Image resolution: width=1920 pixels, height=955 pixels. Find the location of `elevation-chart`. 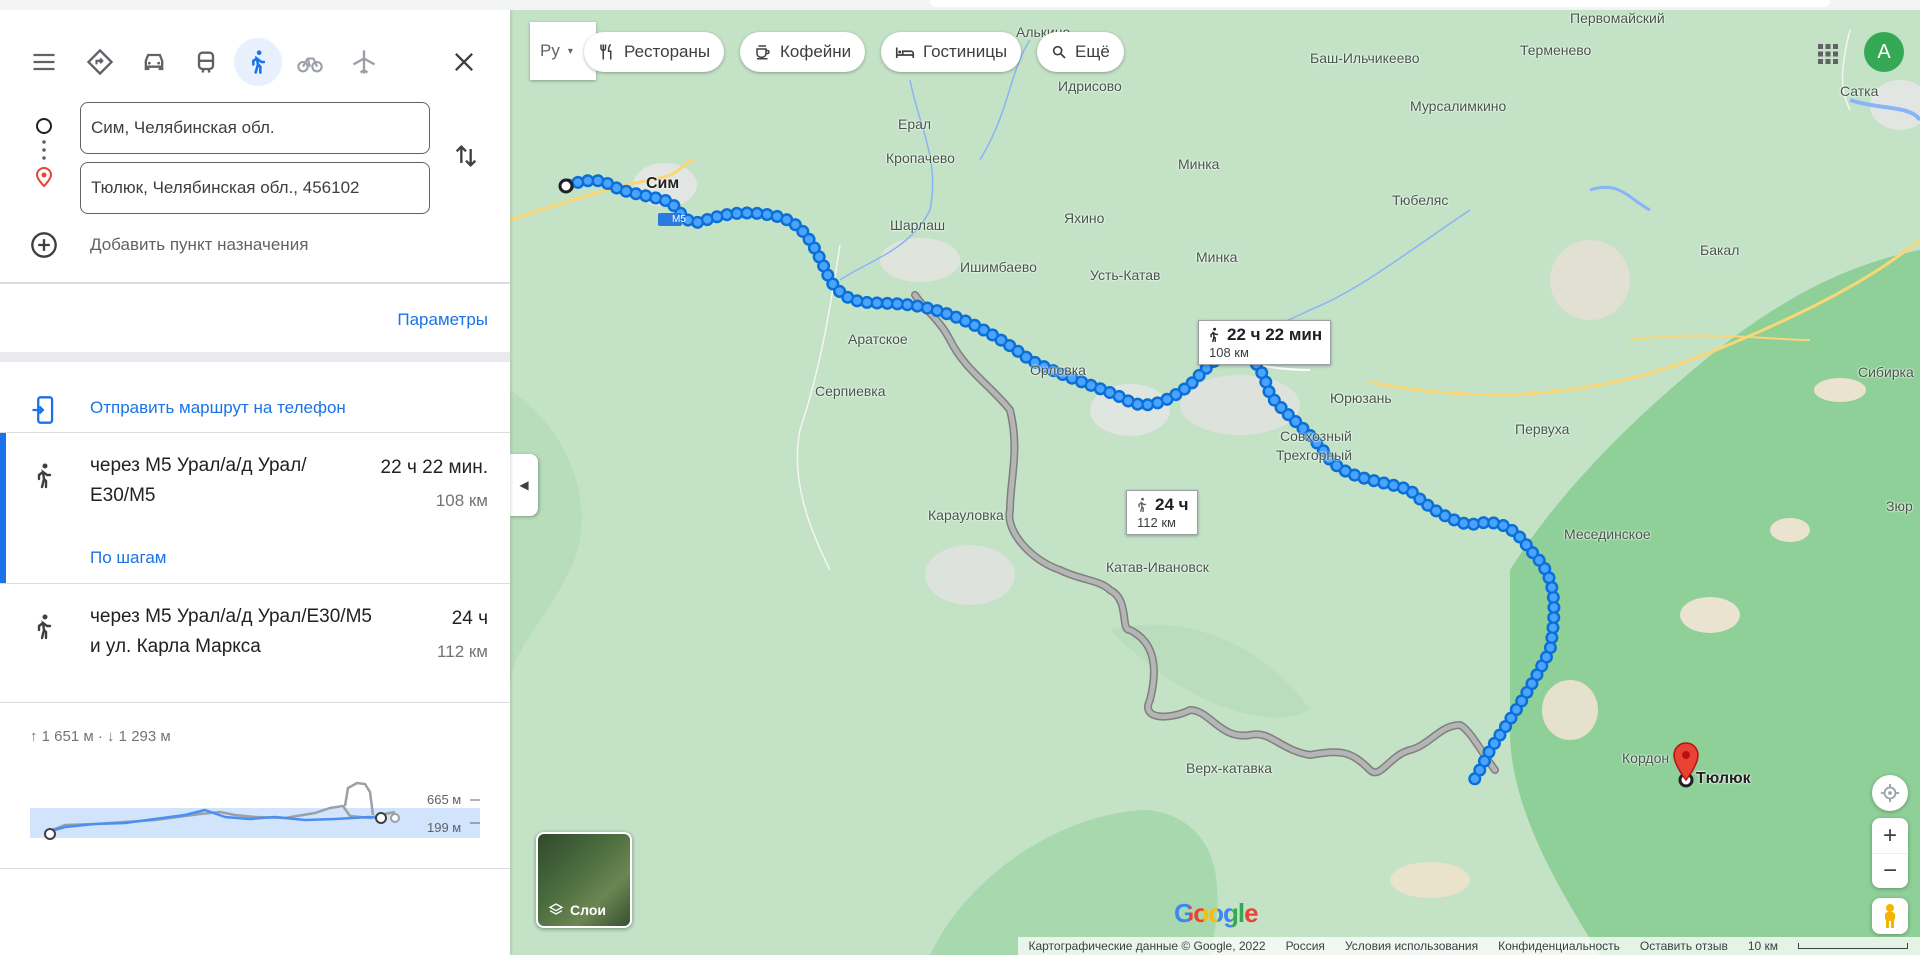

elevation-chart is located at coordinates (255, 810).